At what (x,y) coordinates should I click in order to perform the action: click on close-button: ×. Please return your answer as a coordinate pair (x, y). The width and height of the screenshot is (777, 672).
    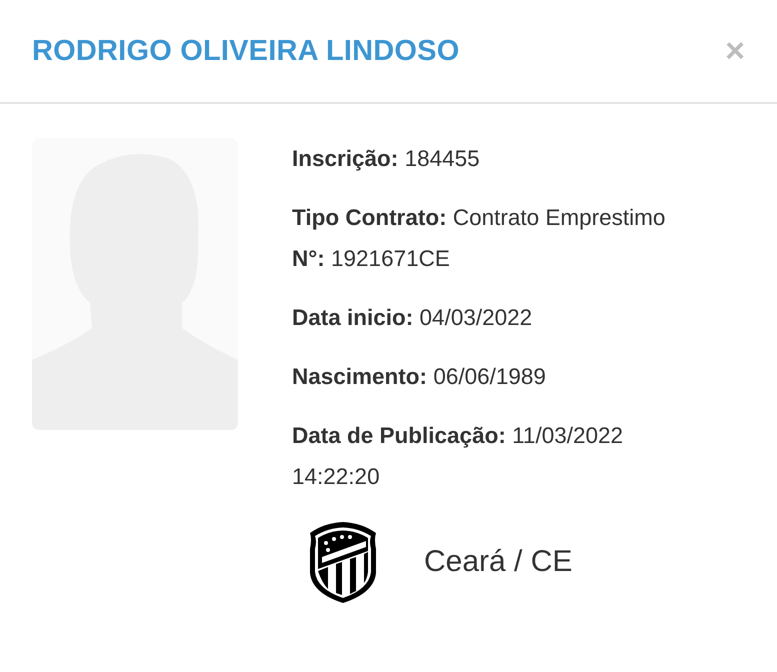
    Looking at the image, I should click on (735, 51).